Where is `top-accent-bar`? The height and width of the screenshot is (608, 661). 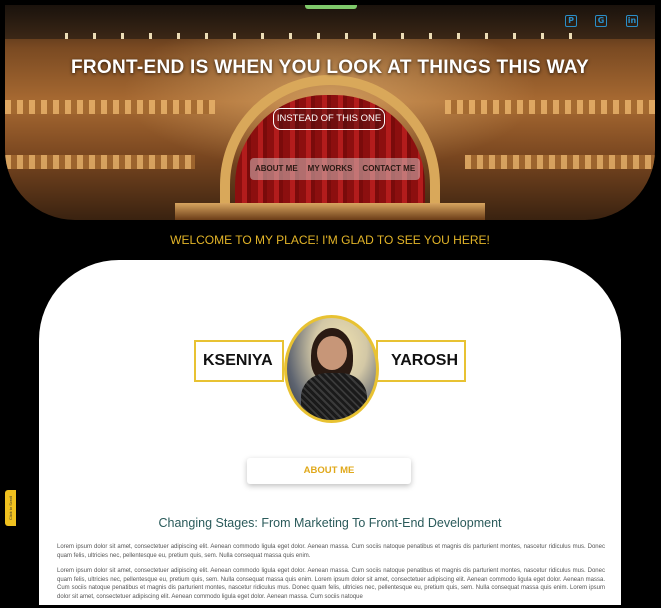 top-accent-bar is located at coordinates (331, 7).